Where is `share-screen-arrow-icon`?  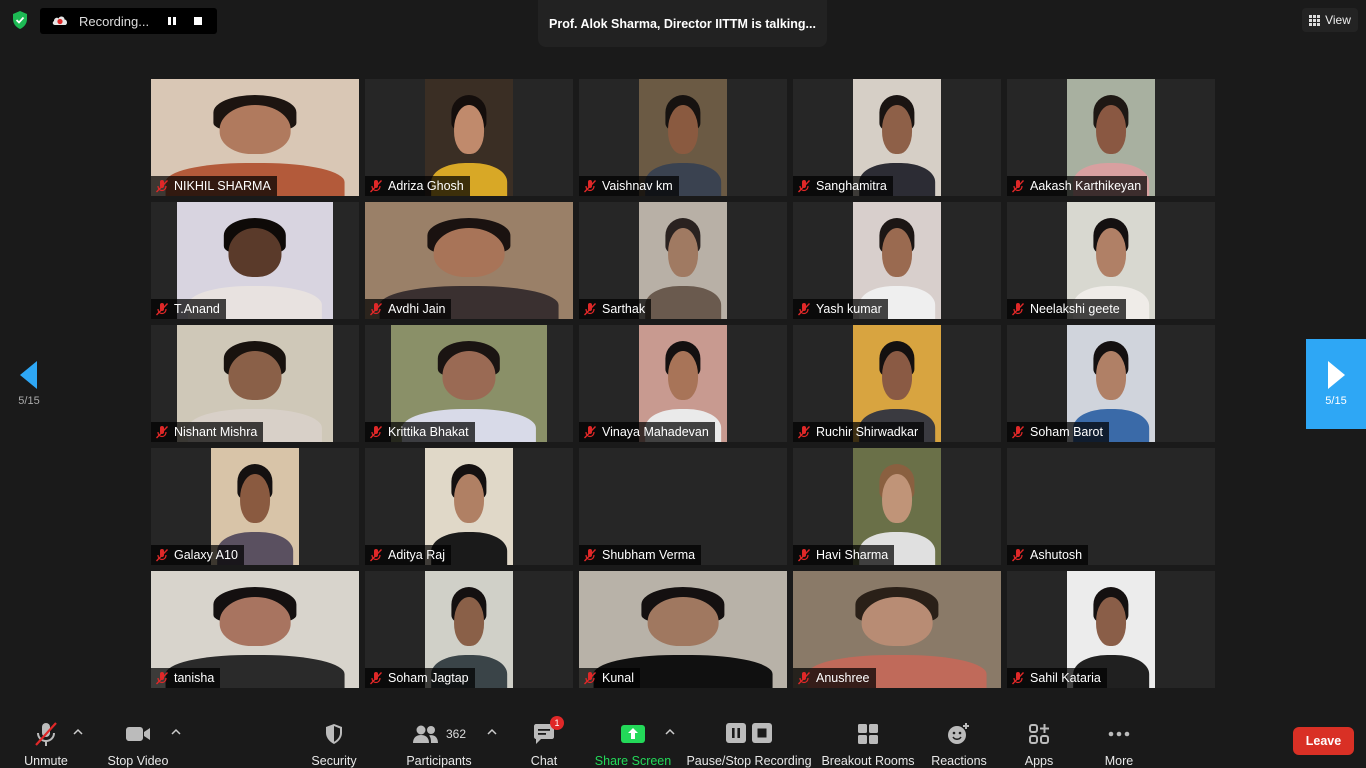
share-screen-arrow-icon is located at coordinates (633, 734).